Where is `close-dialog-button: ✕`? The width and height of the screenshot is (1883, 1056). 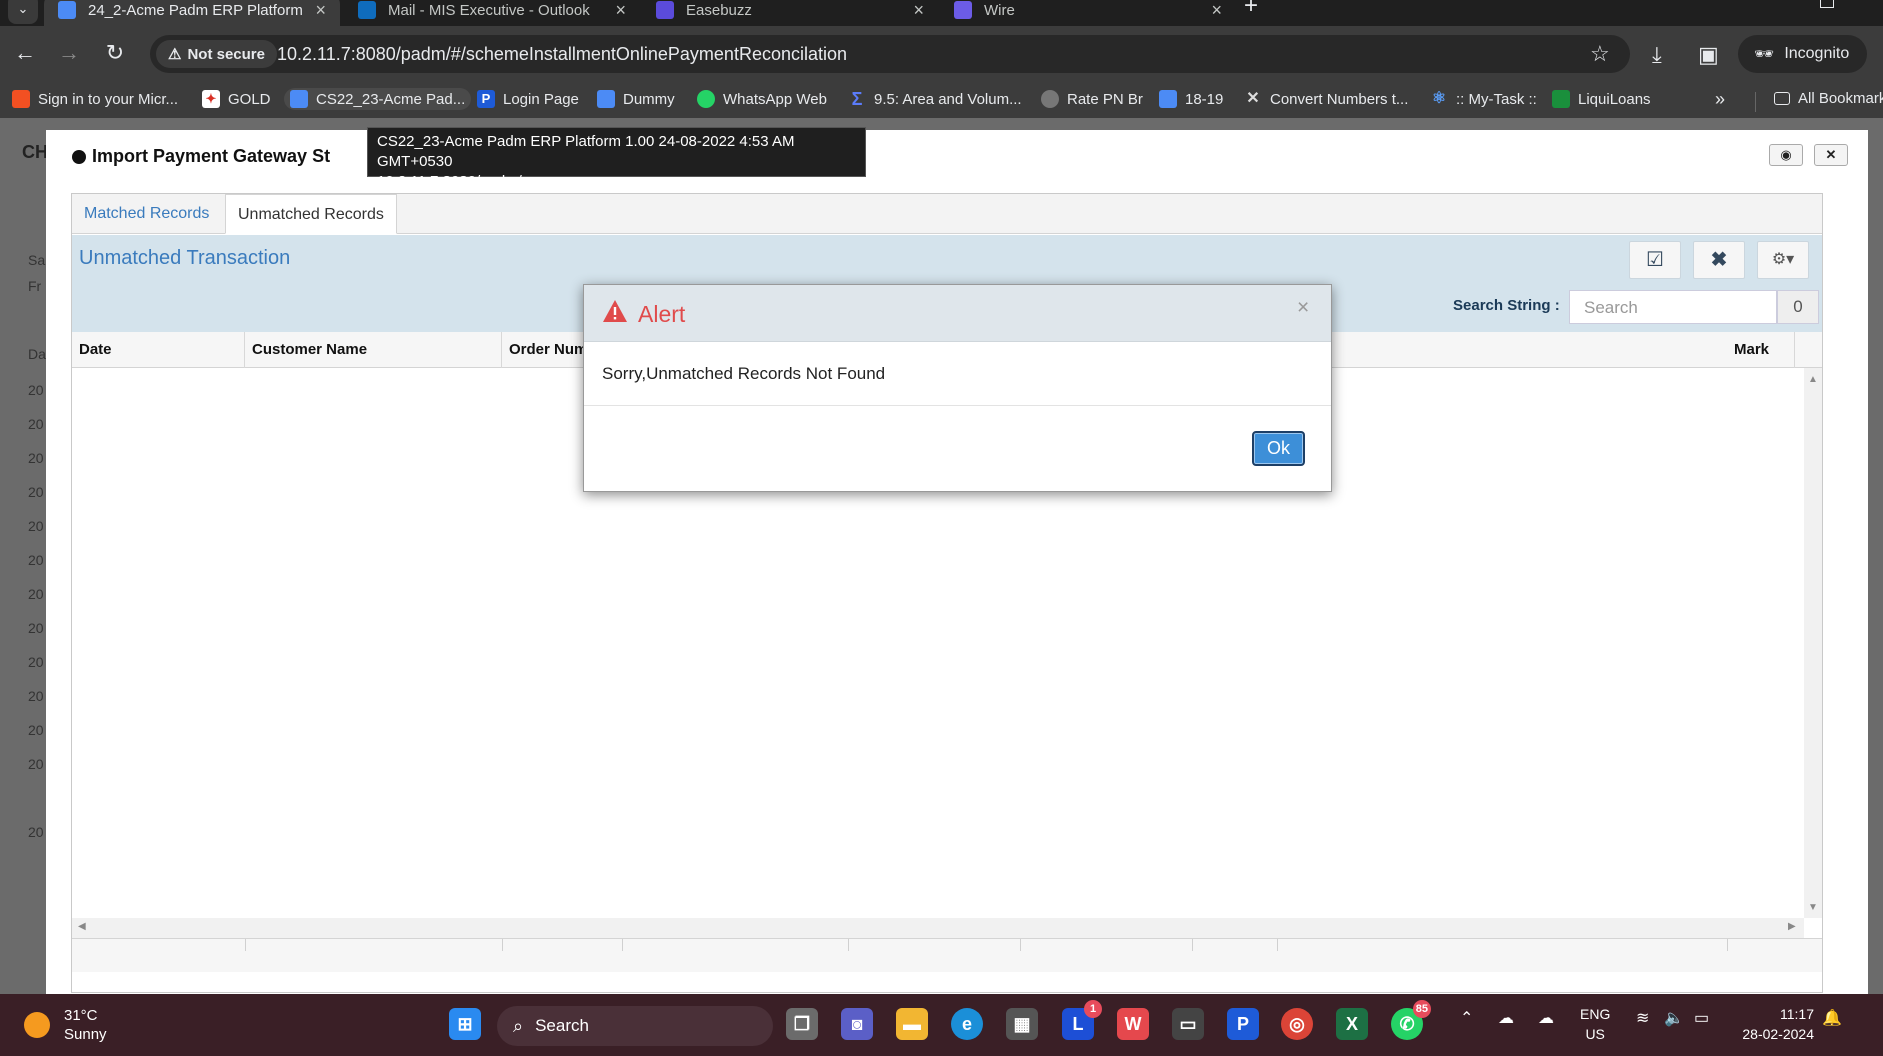
close-dialog-button: ✕ is located at coordinates (1831, 155).